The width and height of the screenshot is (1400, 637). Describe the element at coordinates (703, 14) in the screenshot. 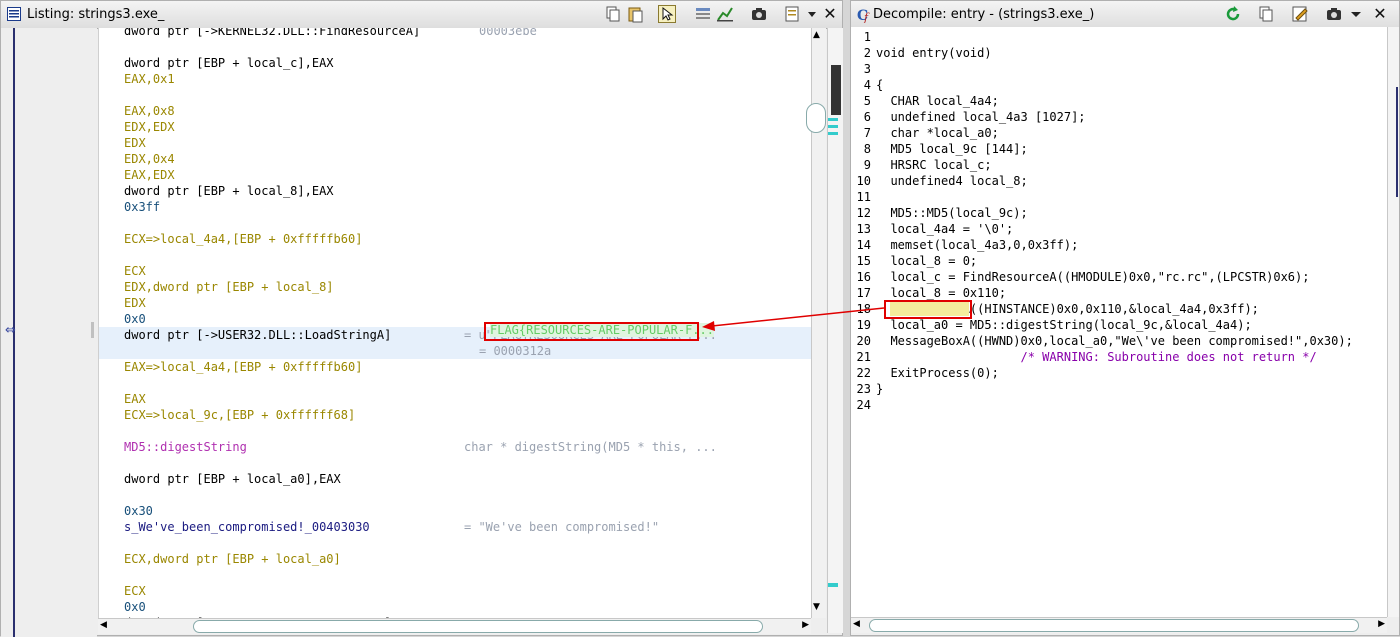

I see `field-edit-icon` at that location.